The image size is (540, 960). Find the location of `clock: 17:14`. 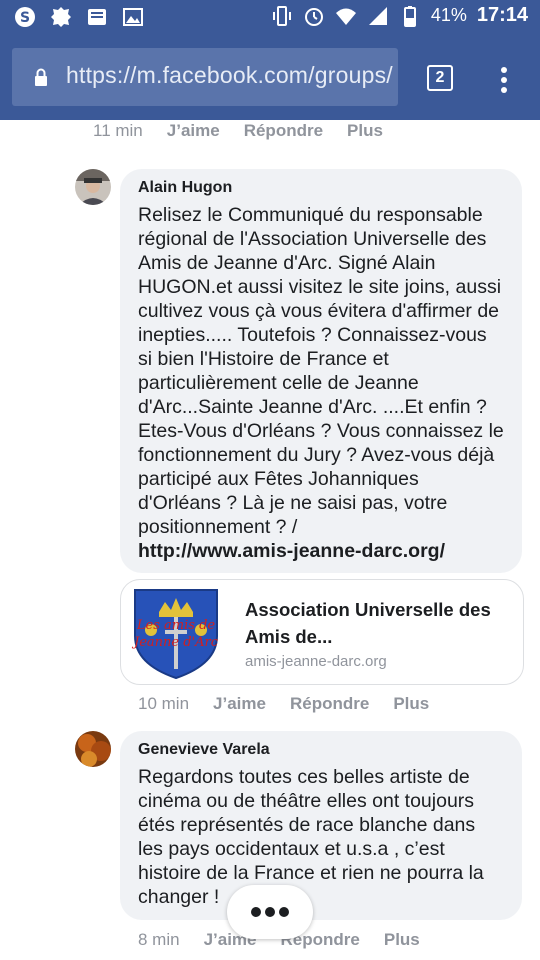

clock: 17:14 is located at coordinates (502, 15).